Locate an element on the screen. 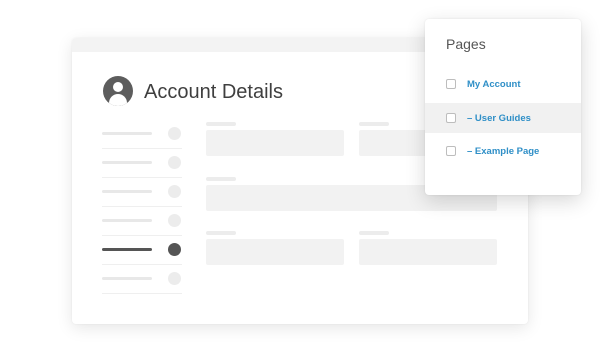 The height and width of the screenshot is (360, 600). page-option-label: My Account is located at coordinates (493, 84).